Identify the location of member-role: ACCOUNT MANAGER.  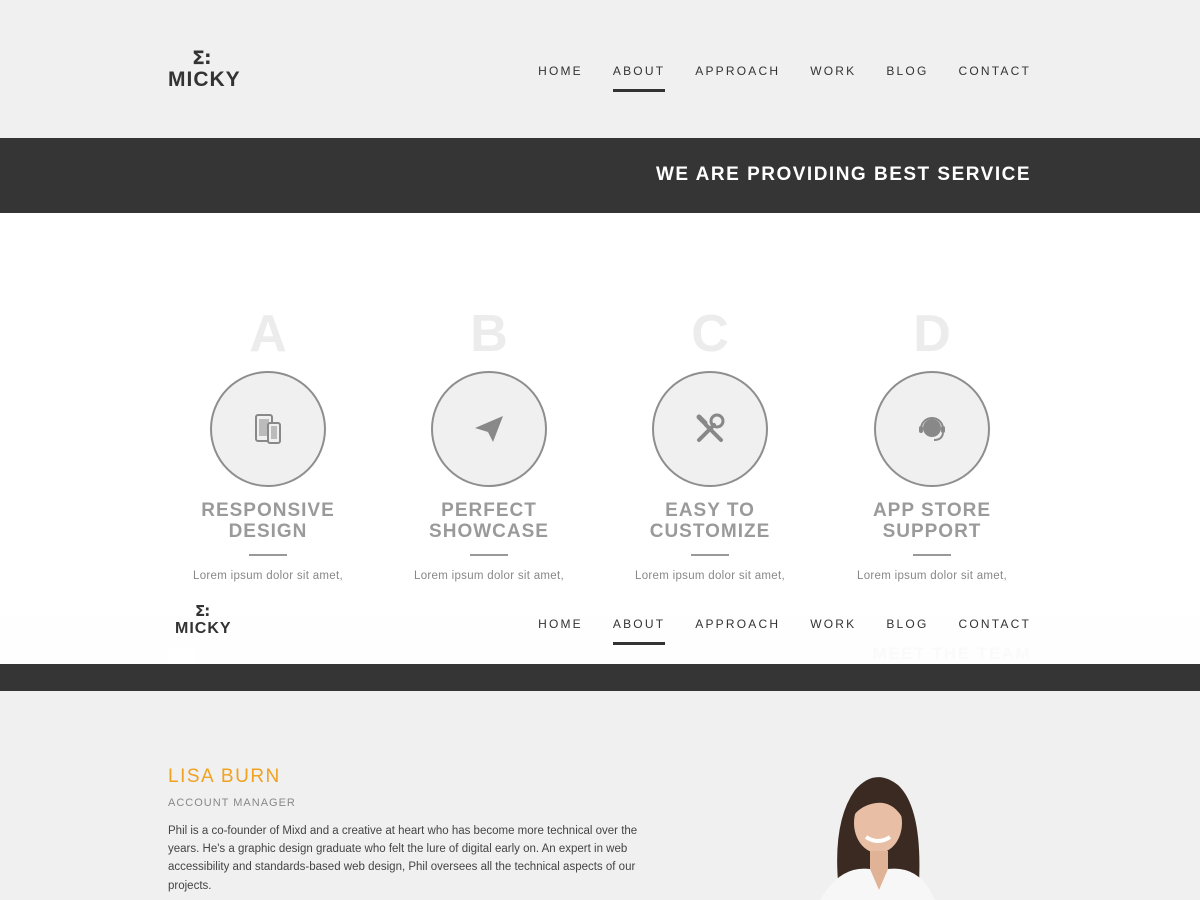
(232, 803).